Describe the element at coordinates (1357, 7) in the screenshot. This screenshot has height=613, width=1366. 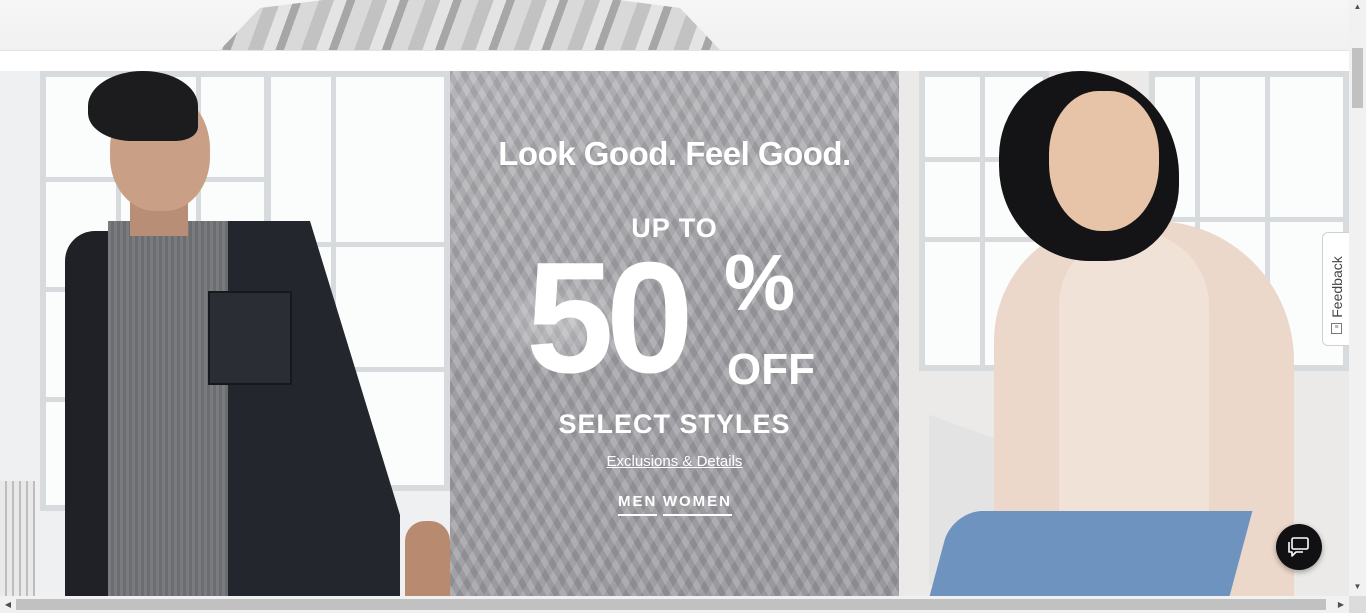
I see `scroll-up-icon: ▲` at that location.